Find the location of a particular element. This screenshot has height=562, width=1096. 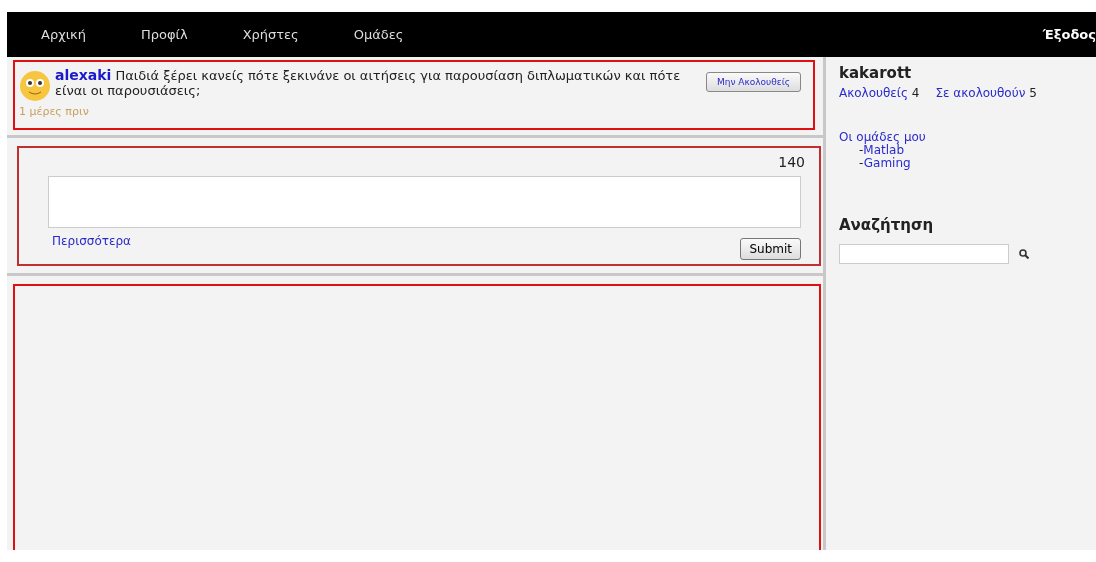

nav-link: Ομάδες is located at coordinates (378, 34).